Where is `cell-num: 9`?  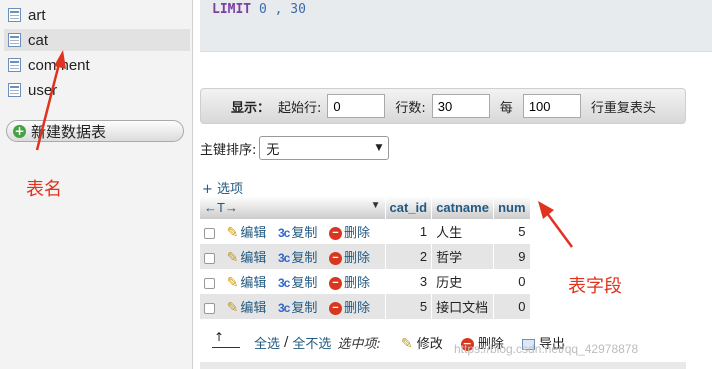
cell-num: 9 is located at coordinates (512, 256).